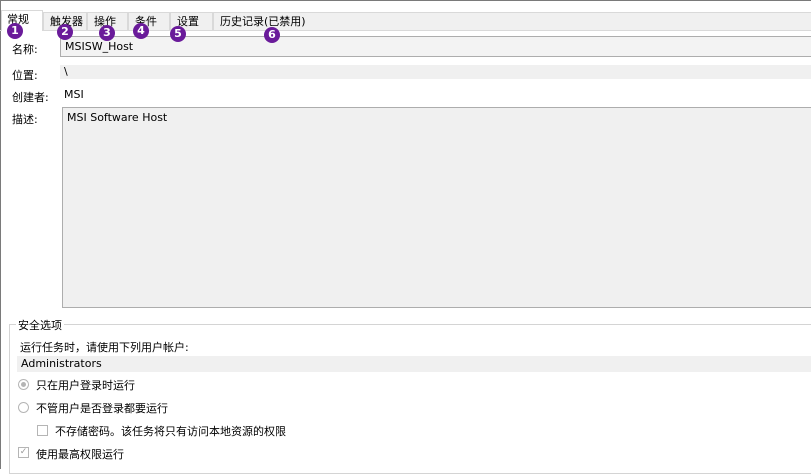 This screenshot has height=474, width=811. I want to click on callout-badge-2: 2, so click(65, 32).